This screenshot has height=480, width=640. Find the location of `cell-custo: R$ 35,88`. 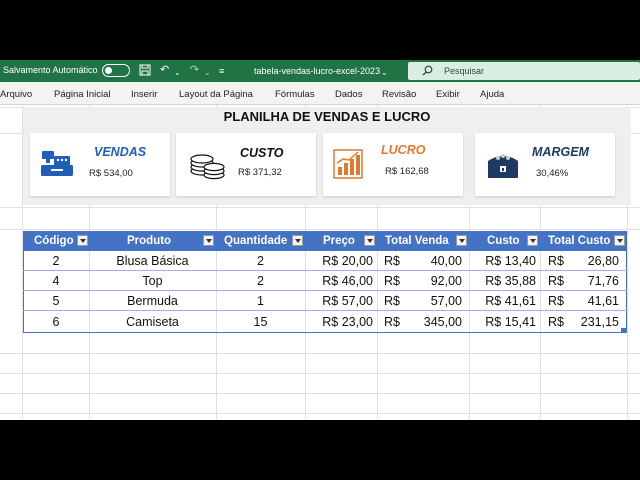

cell-custo: R$ 35,88 is located at coordinates (502, 281).